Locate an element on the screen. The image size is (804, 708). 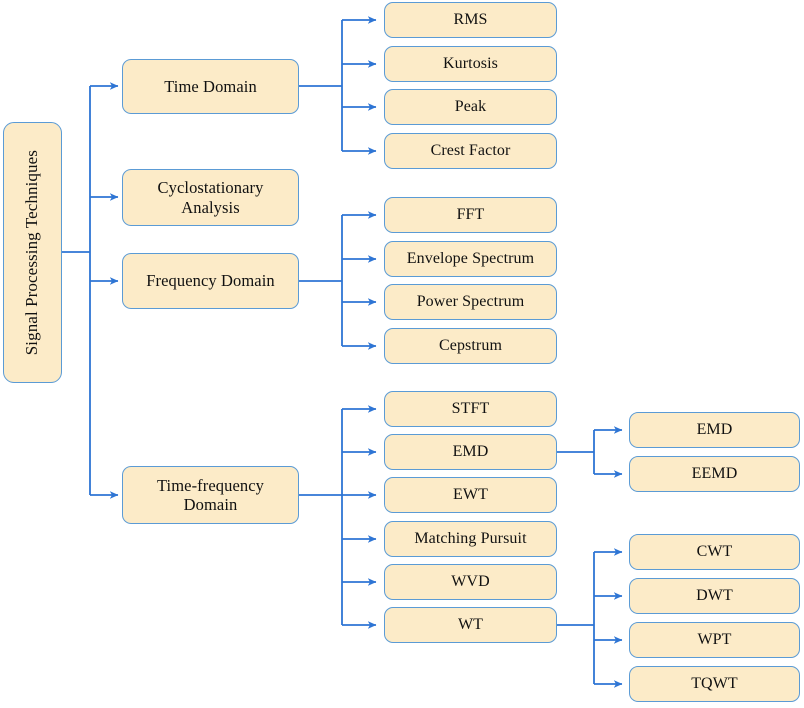
node-fft: FFT is located at coordinates (470, 215).